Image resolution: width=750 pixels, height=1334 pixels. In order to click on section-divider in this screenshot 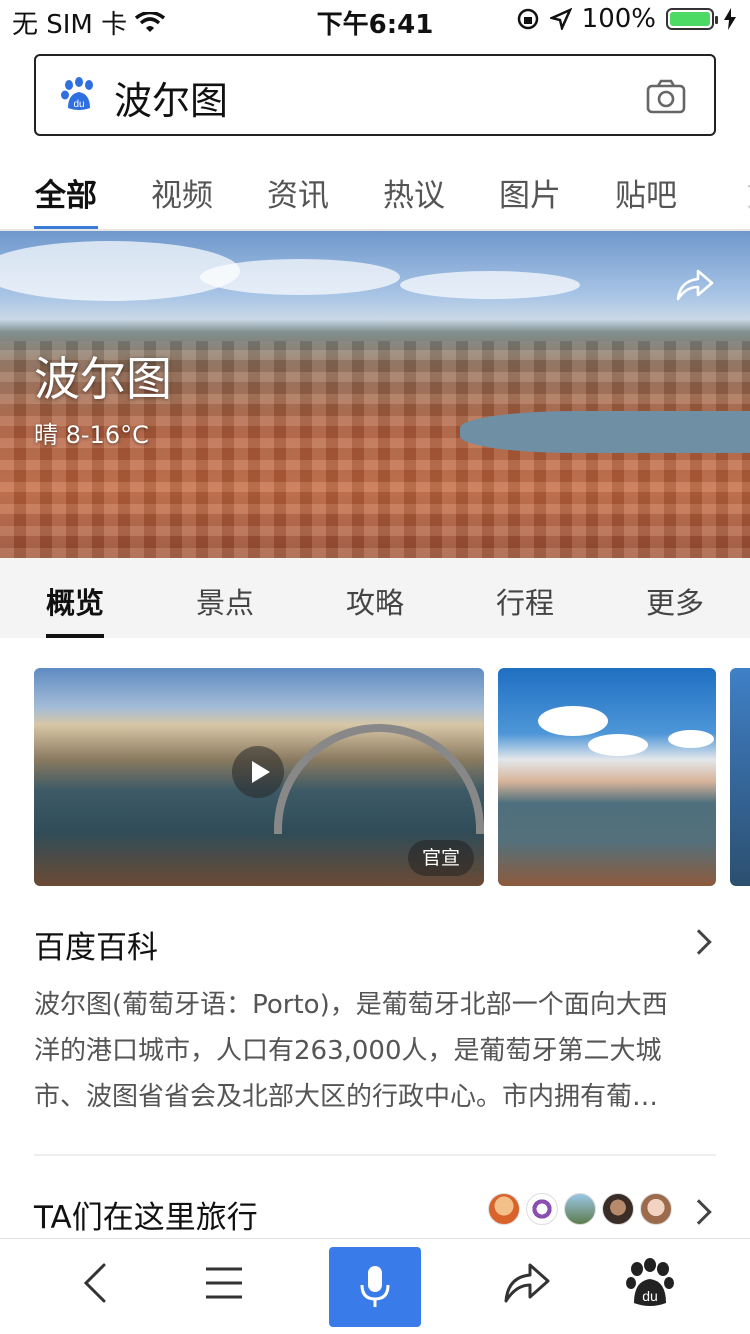, I will do `click(375, 1155)`.